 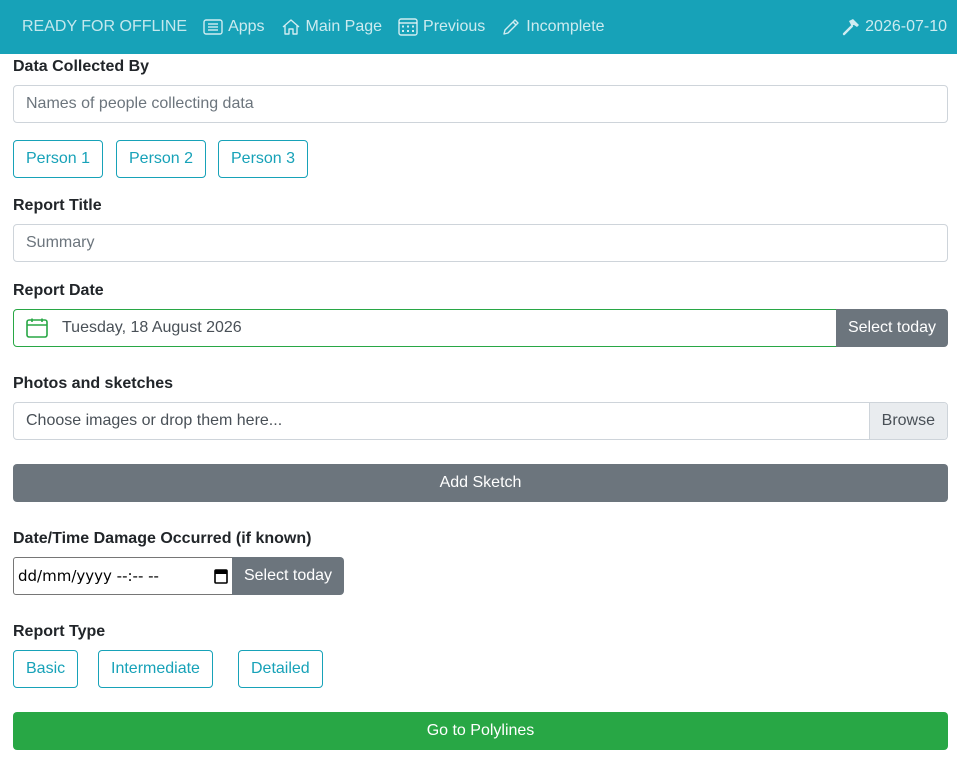 What do you see at coordinates (58, 159) in the screenshot?
I see `person-1-button: Person 1` at bounding box center [58, 159].